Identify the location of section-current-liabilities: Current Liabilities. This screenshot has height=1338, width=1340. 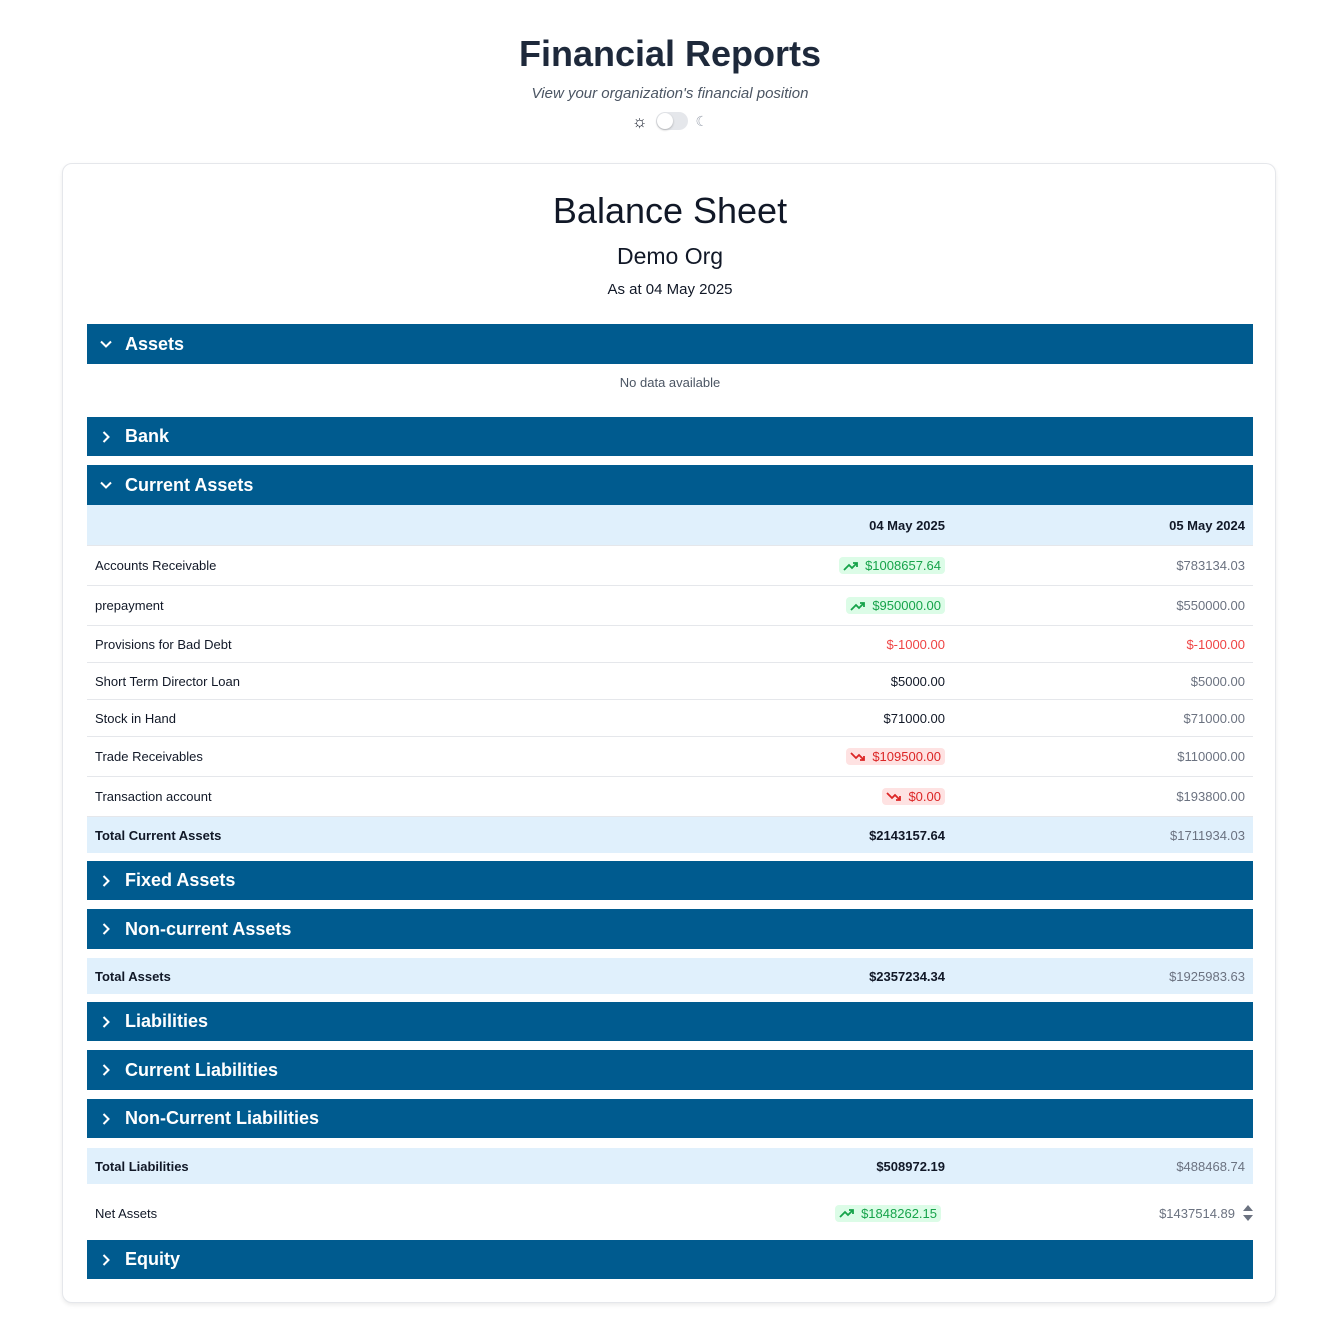
(670, 1070).